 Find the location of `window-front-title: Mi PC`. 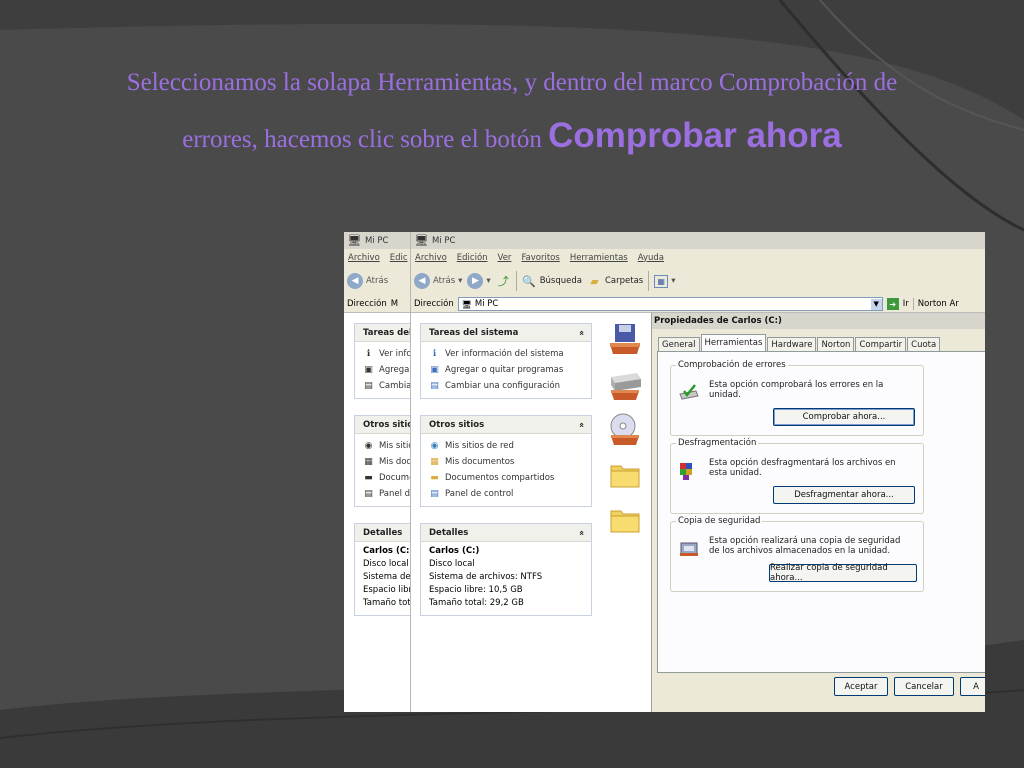

window-front-title: Mi PC is located at coordinates (444, 240).